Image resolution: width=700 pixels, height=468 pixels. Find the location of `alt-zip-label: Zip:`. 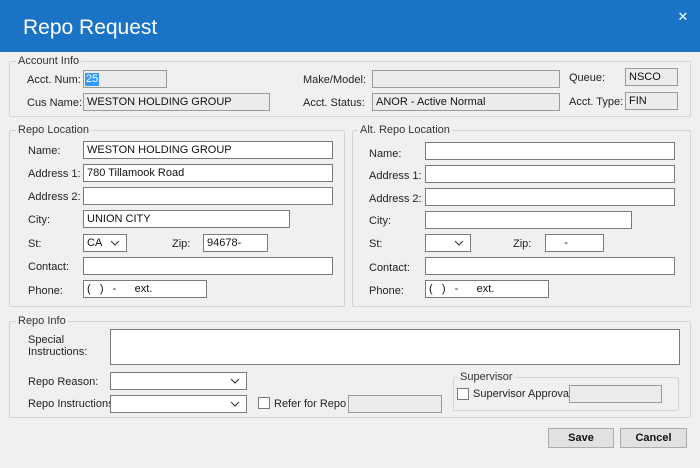

alt-zip-label: Zip: is located at coordinates (522, 244).